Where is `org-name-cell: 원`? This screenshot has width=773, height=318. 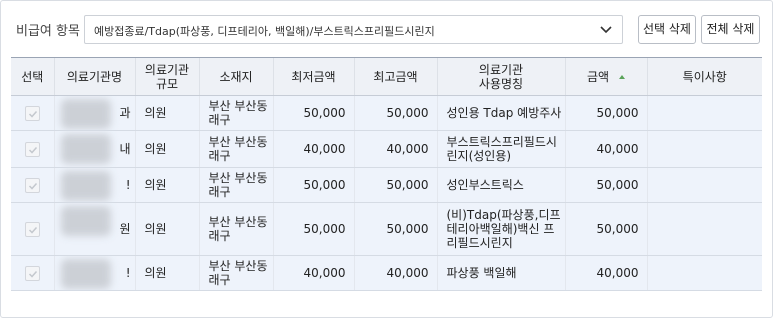 org-name-cell: 원 is located at coordinates (94, 229).